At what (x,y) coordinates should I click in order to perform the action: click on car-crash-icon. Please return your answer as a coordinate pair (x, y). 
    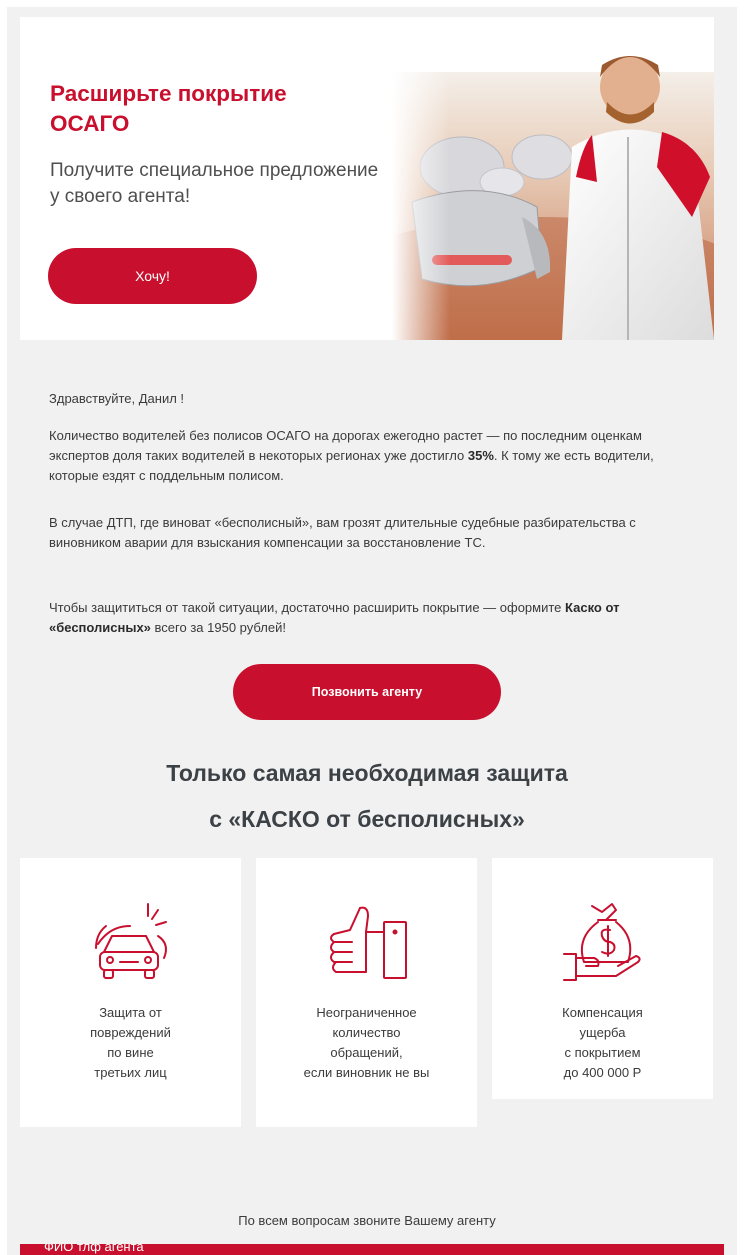
    Looking at the image, I should click on (130, 941).